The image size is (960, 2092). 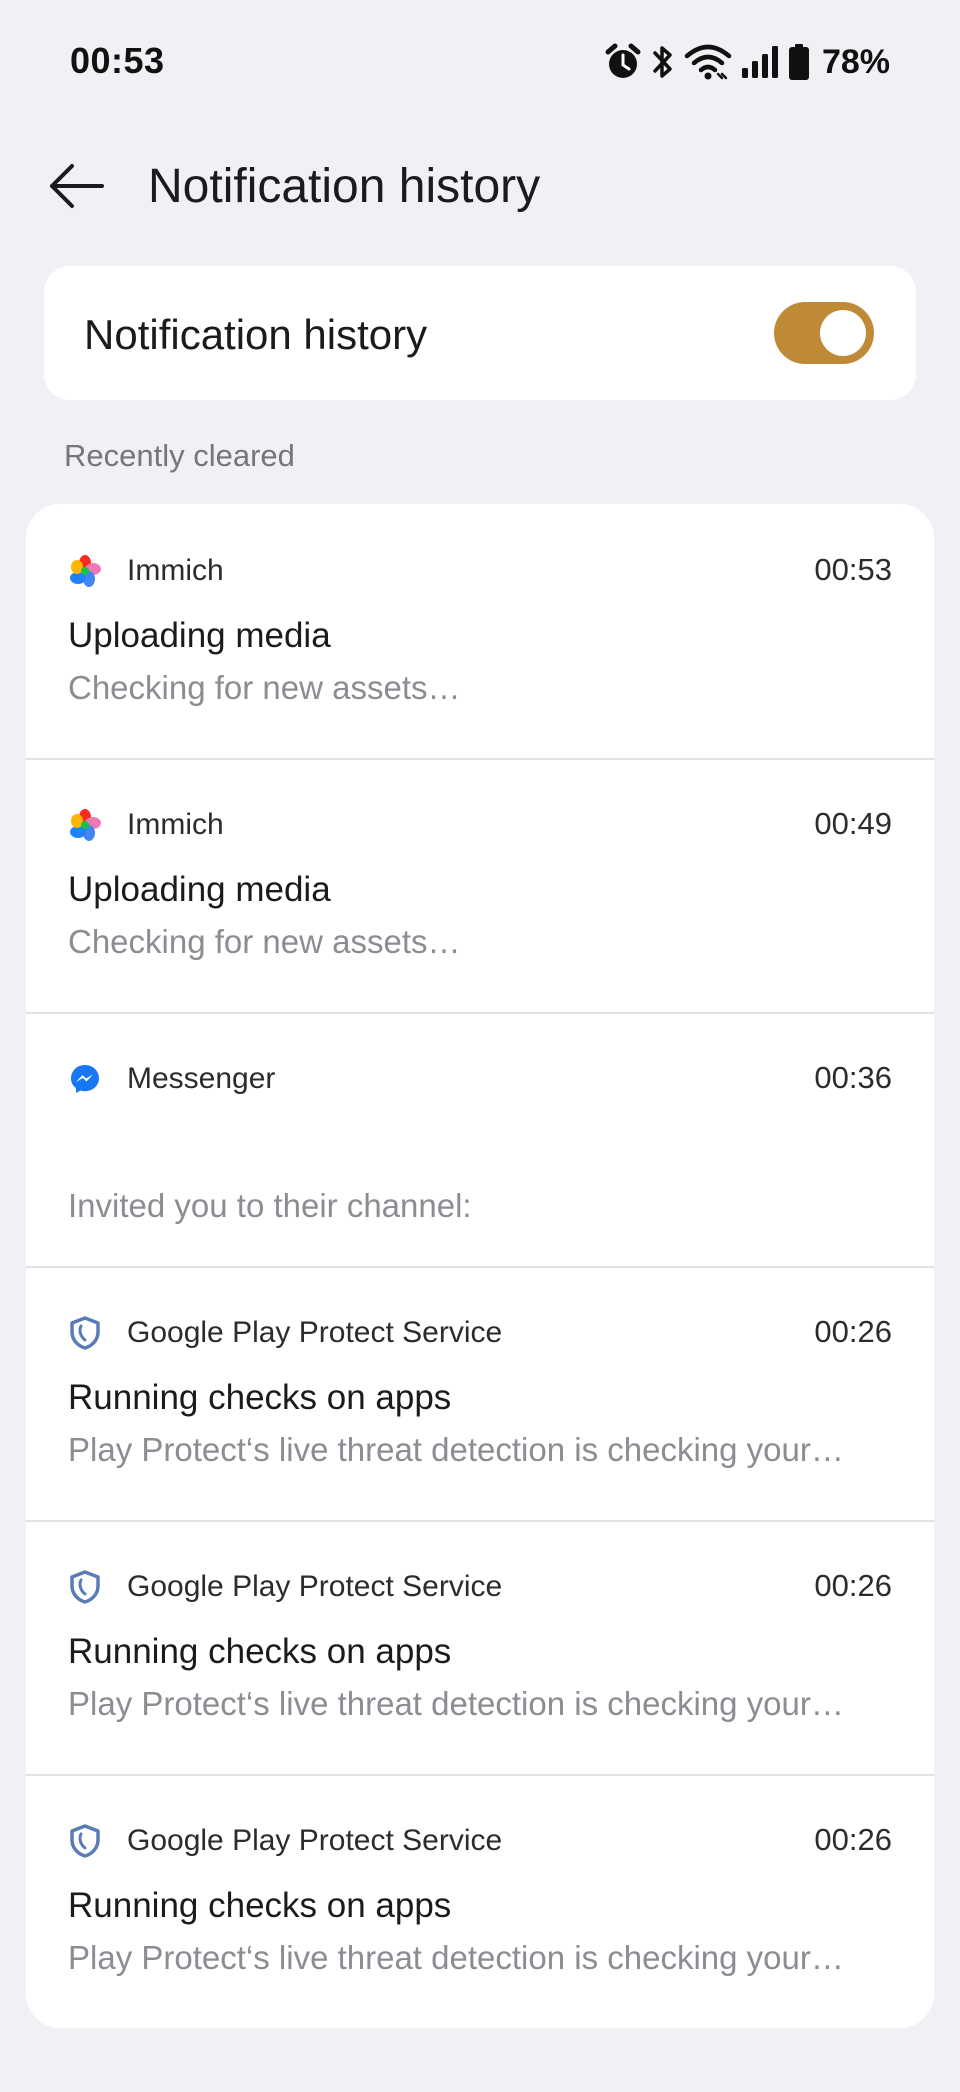 I want to click on wifi-icon, so click(x=708, y=62).